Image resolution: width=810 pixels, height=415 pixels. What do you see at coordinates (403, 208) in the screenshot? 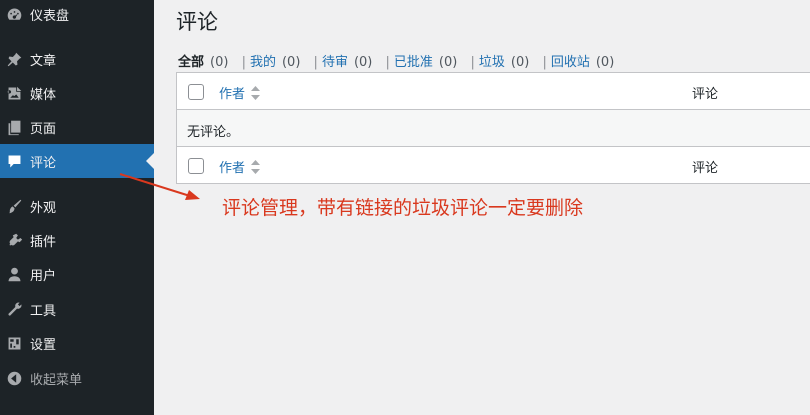
I see `annotation-text: 评论管理，带有链接的垃圾评论一定要删除` at bounding box center [403, 208].